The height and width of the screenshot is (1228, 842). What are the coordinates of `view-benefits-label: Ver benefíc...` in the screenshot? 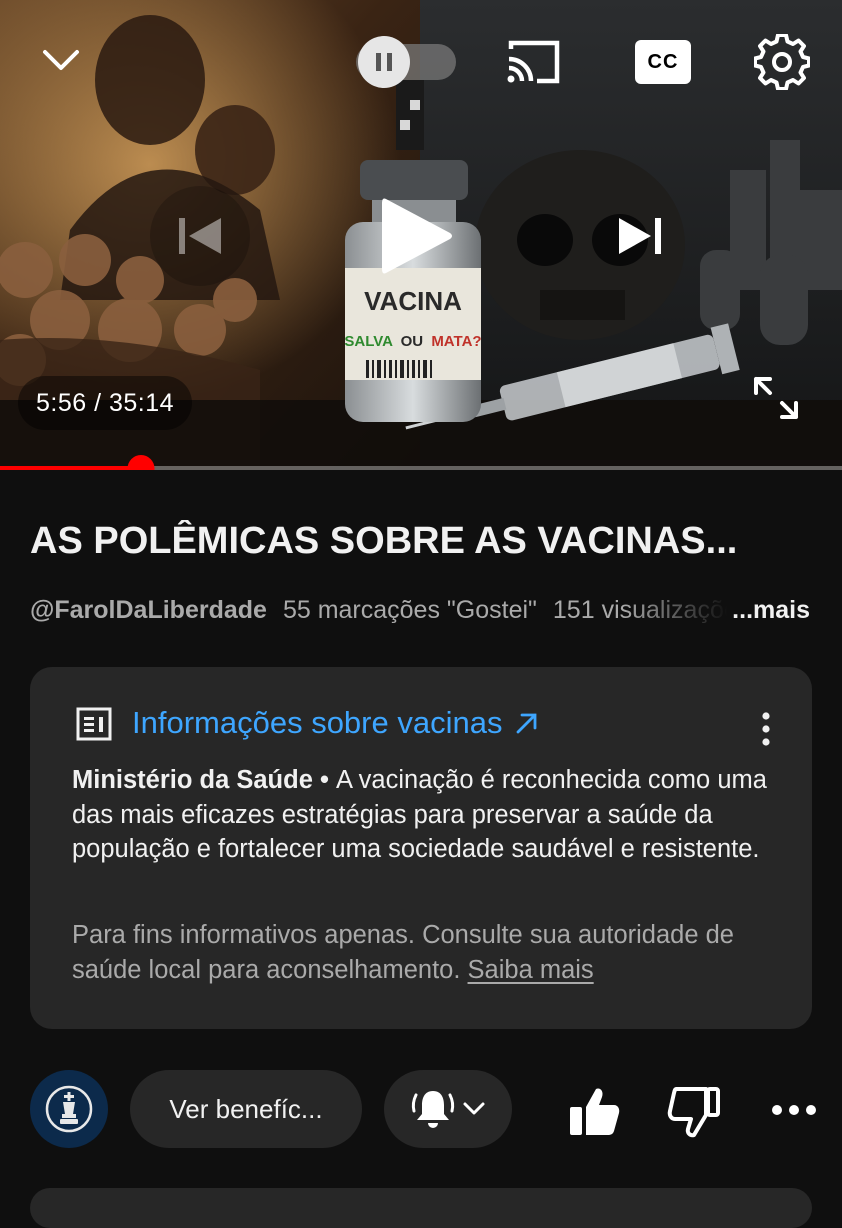 It's located at (246, 1108).